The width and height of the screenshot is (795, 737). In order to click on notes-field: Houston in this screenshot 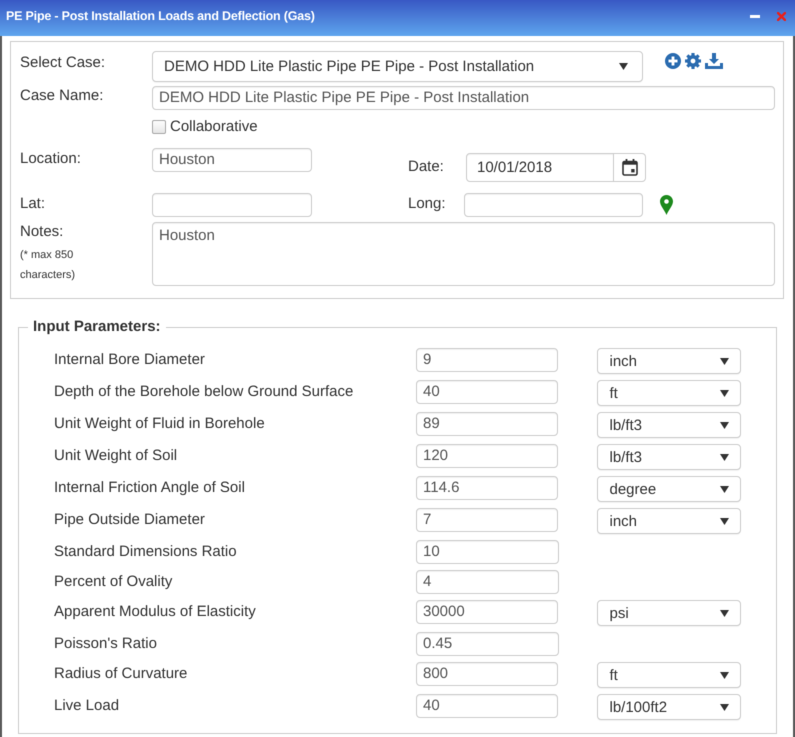, I will do `click(463, 254)`.